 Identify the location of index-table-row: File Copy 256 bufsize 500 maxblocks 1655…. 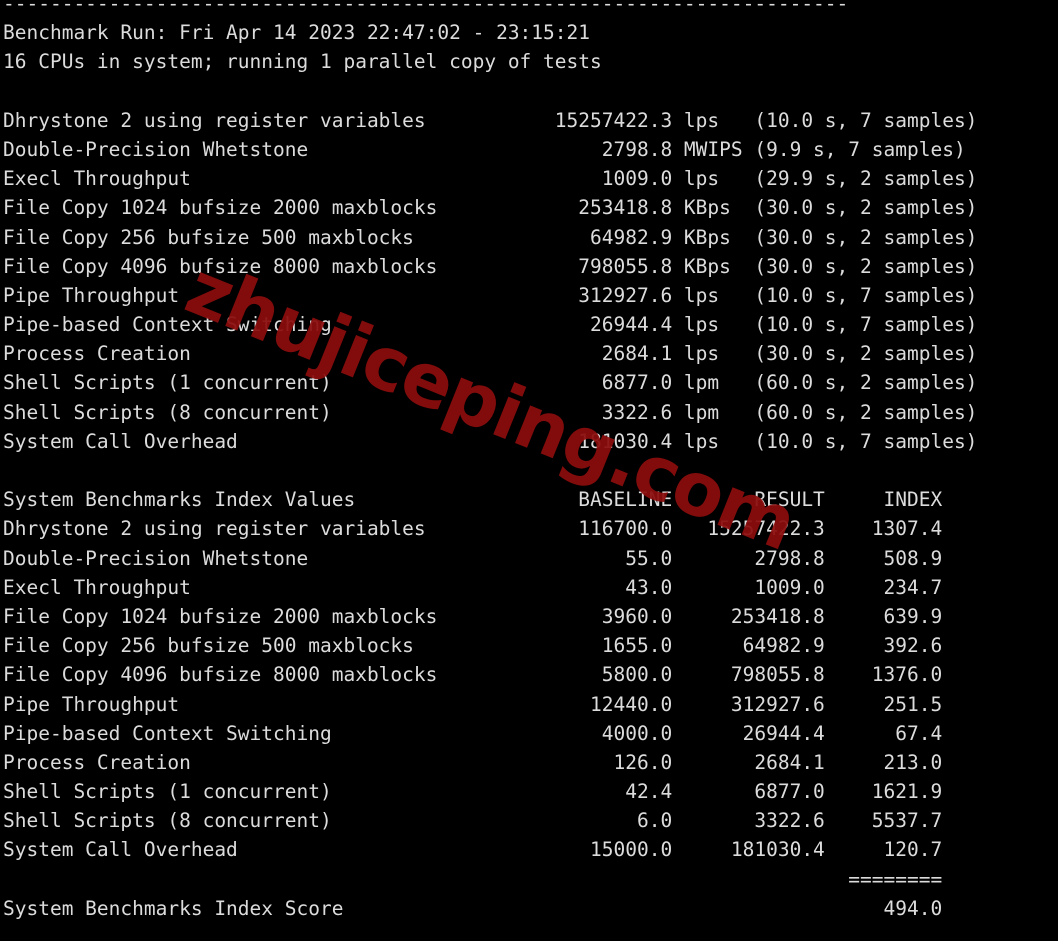
(473, 646).